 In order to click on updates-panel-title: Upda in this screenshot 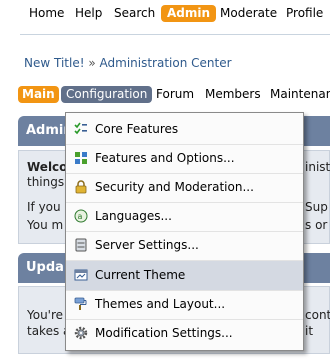, I will do `click(45, 267)`.